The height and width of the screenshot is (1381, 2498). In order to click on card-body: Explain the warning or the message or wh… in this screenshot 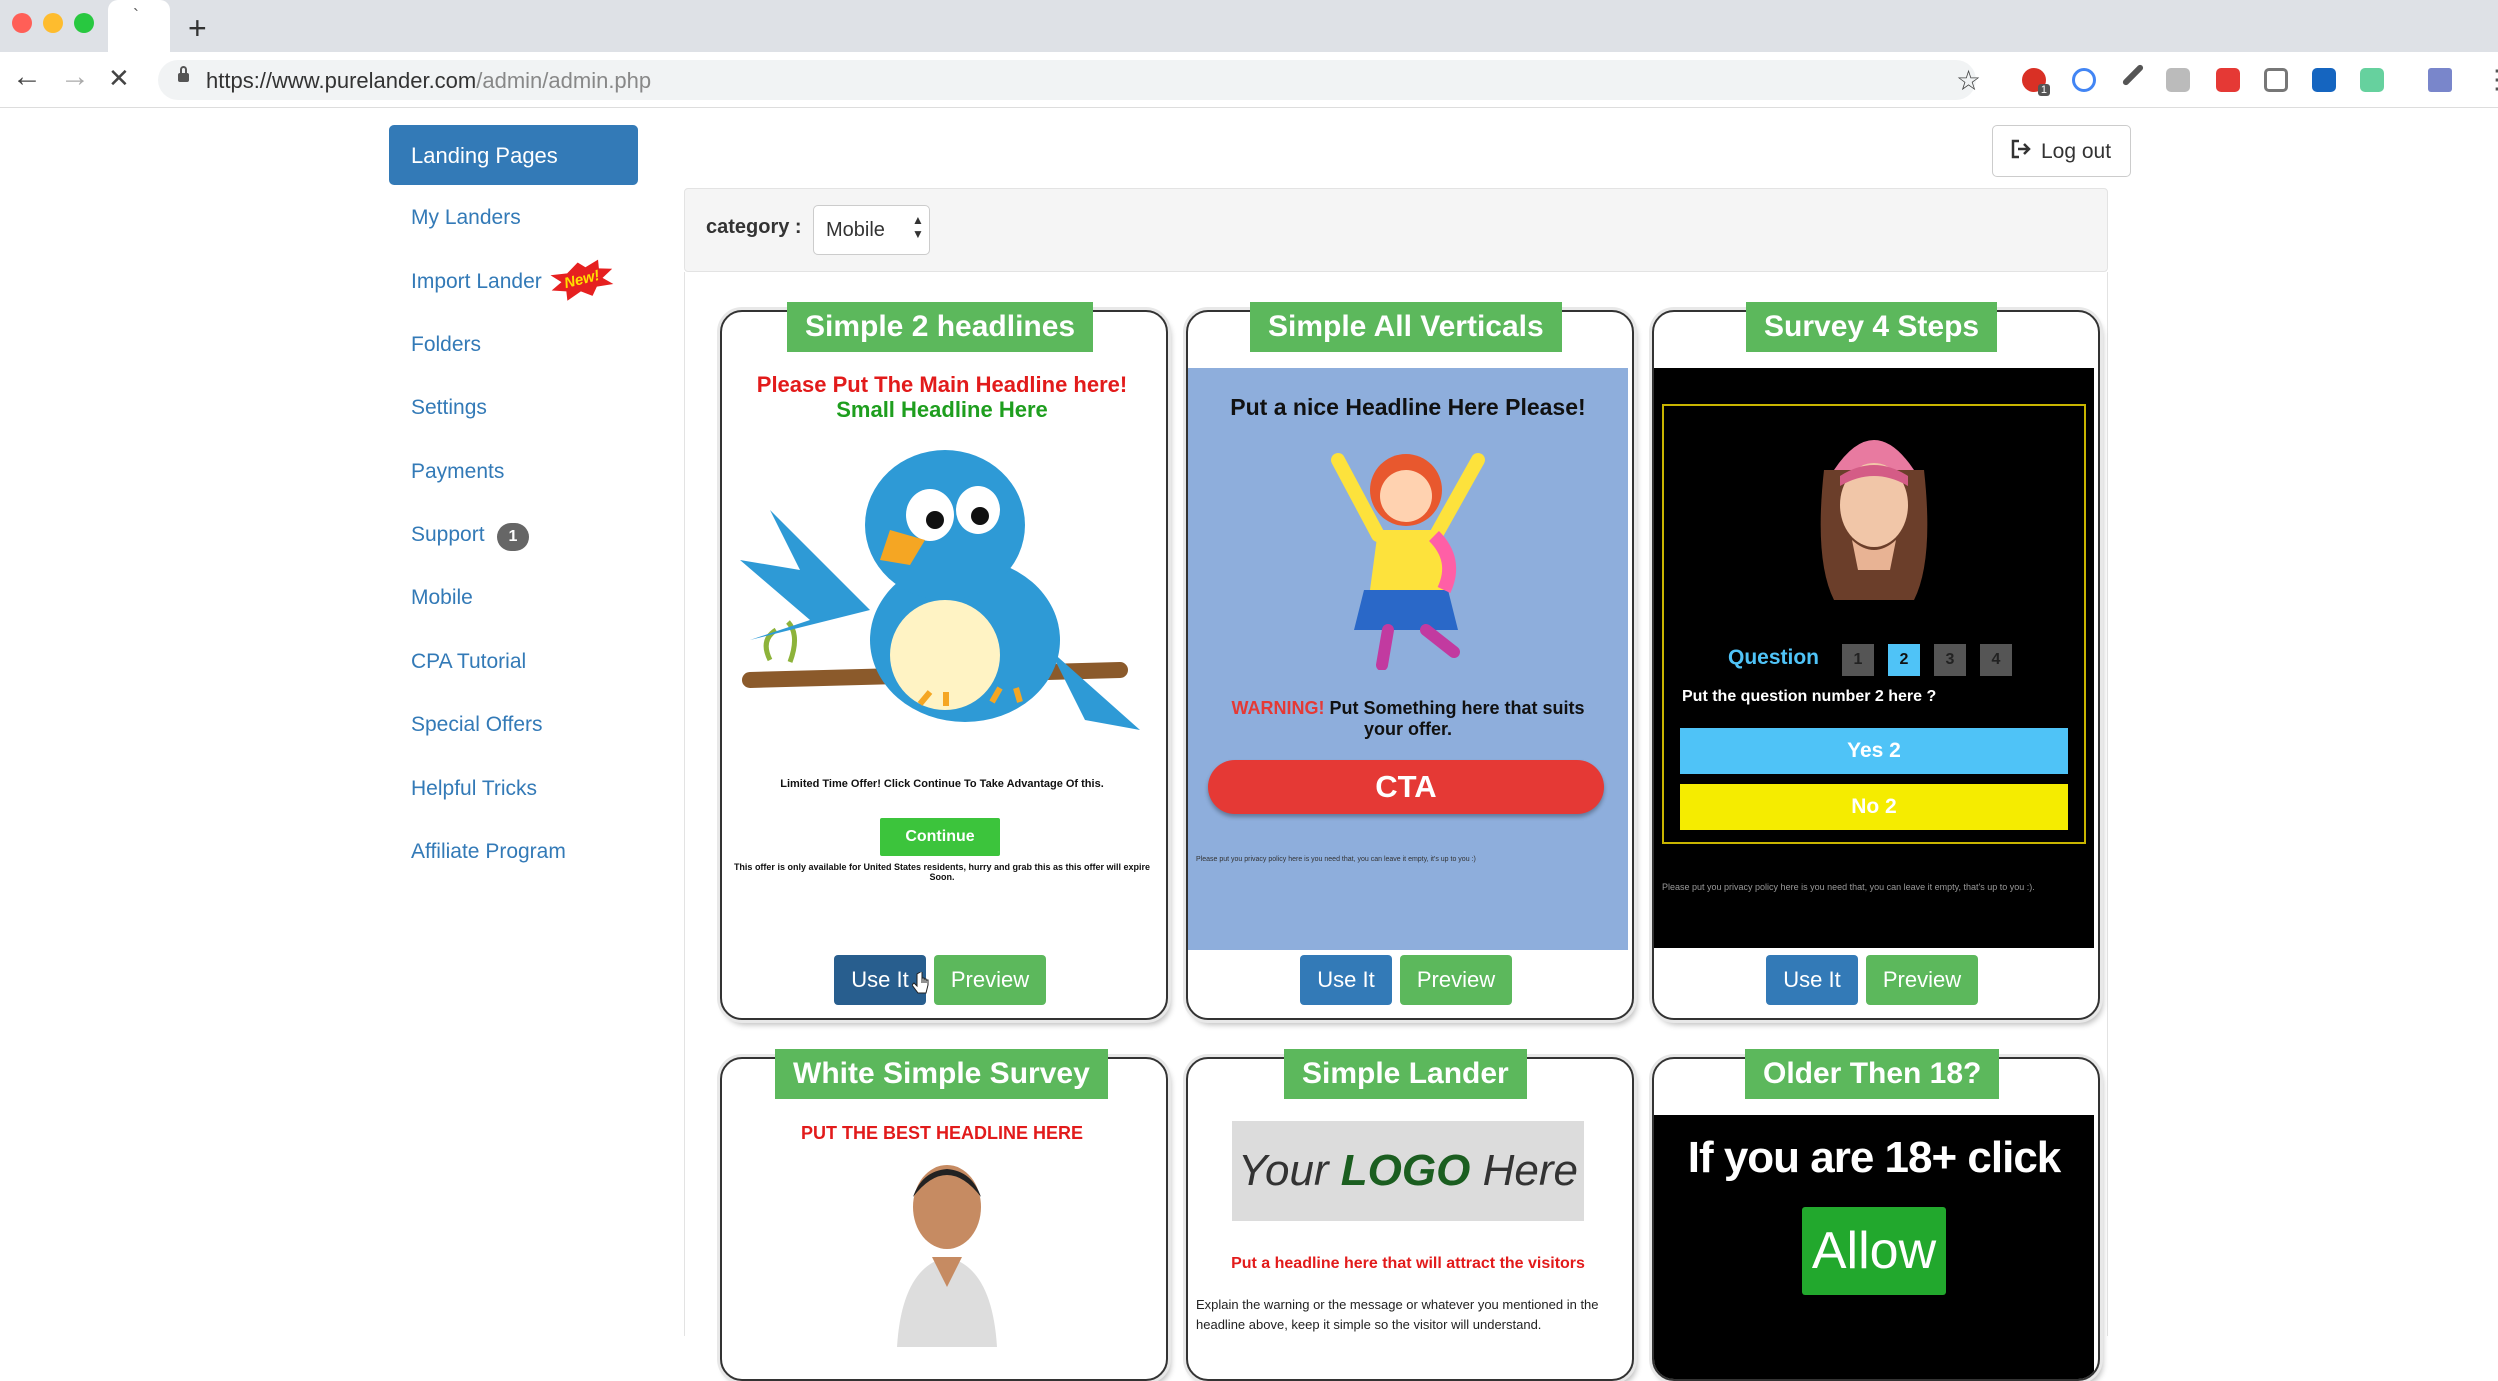, I will do `click(1397, 1314)`.